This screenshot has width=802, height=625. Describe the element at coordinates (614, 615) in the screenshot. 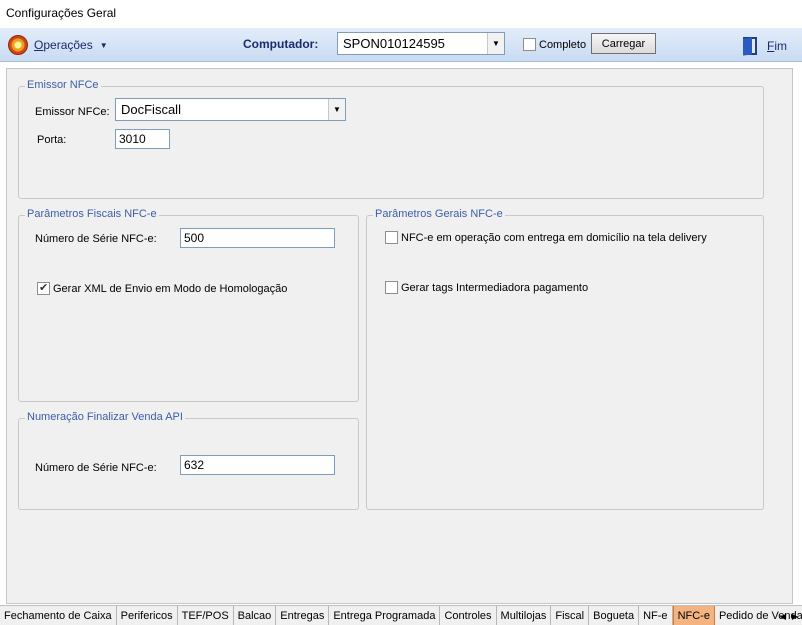

I see `tab-bogueta: Bogueta` at that location.